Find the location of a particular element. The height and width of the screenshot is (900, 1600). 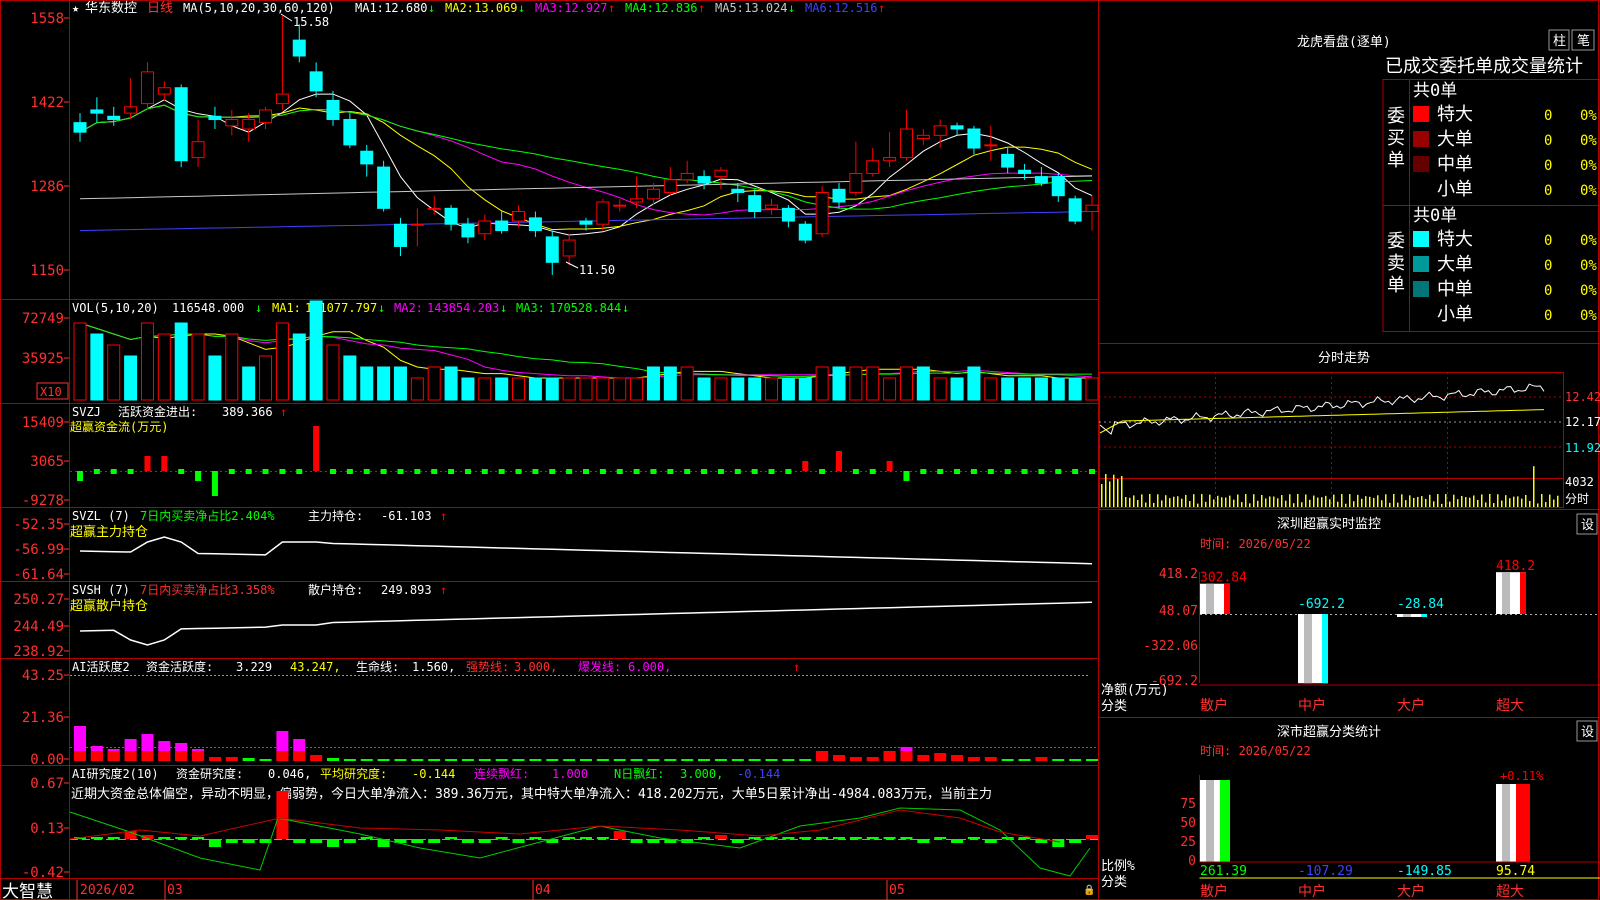

lock-icon: 🔒 is located at coordinates (1089, 890).